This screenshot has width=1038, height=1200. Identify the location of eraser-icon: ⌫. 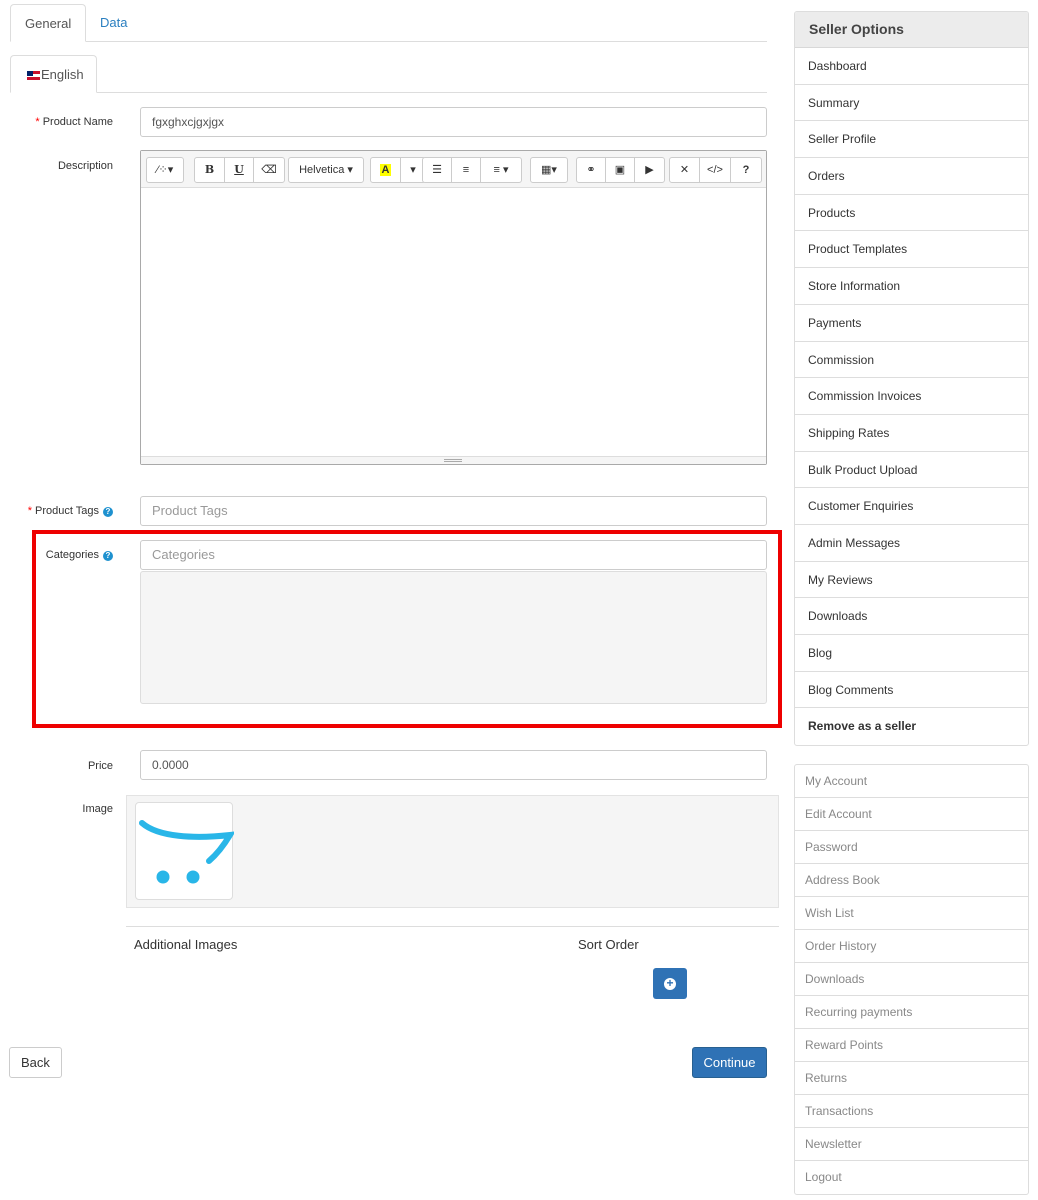
(269, 170).